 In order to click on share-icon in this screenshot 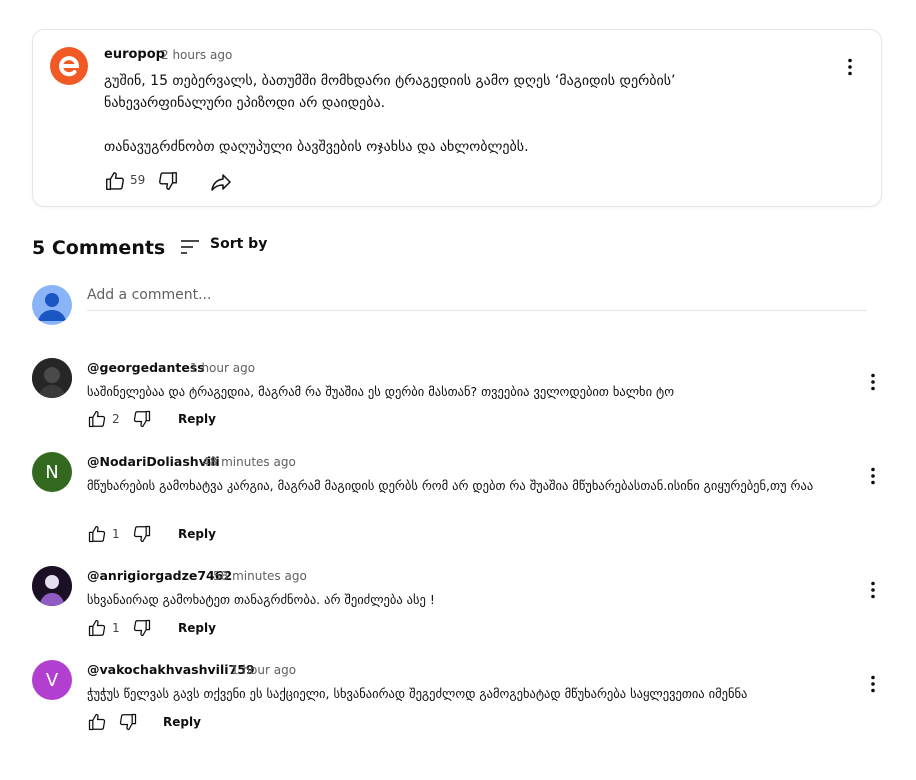, I will do `click(221, 182)`.